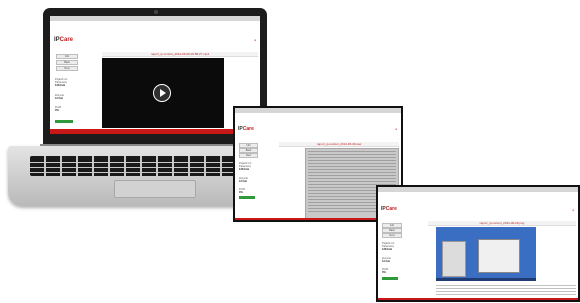  I want to click on info-button: Info, so click(67, 56).